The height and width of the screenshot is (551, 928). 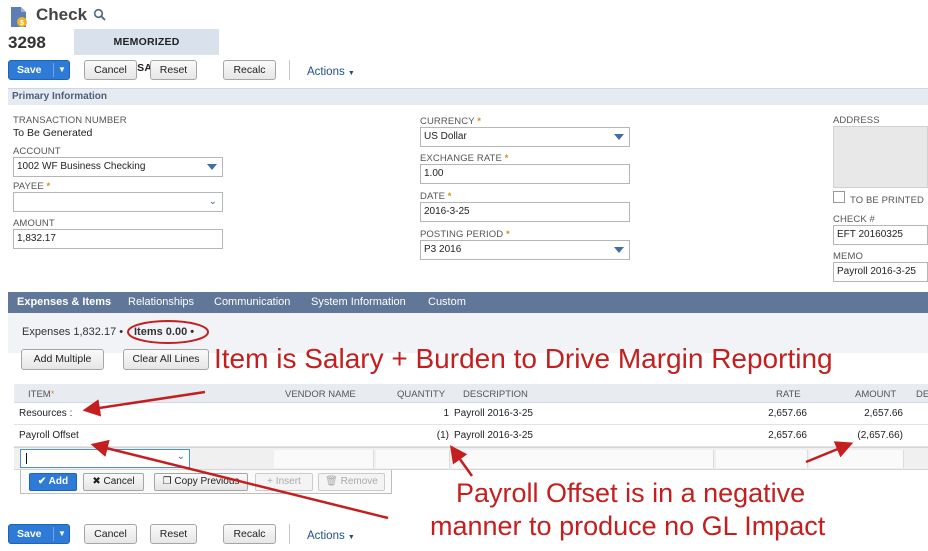 What do you see at coordinates (96, 481) in the screenshot?
I see `close-icon: ✖` at bounding box center [96, 481].